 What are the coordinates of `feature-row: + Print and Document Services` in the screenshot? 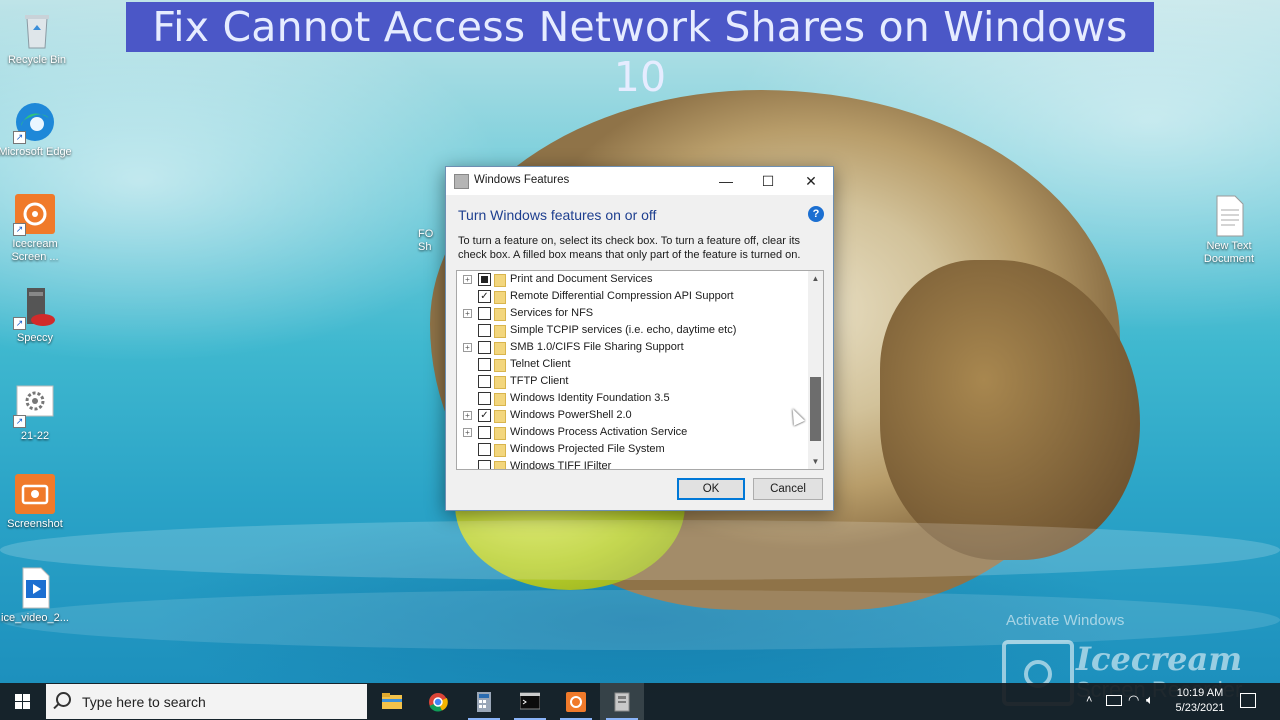 It's located at (632, 279).